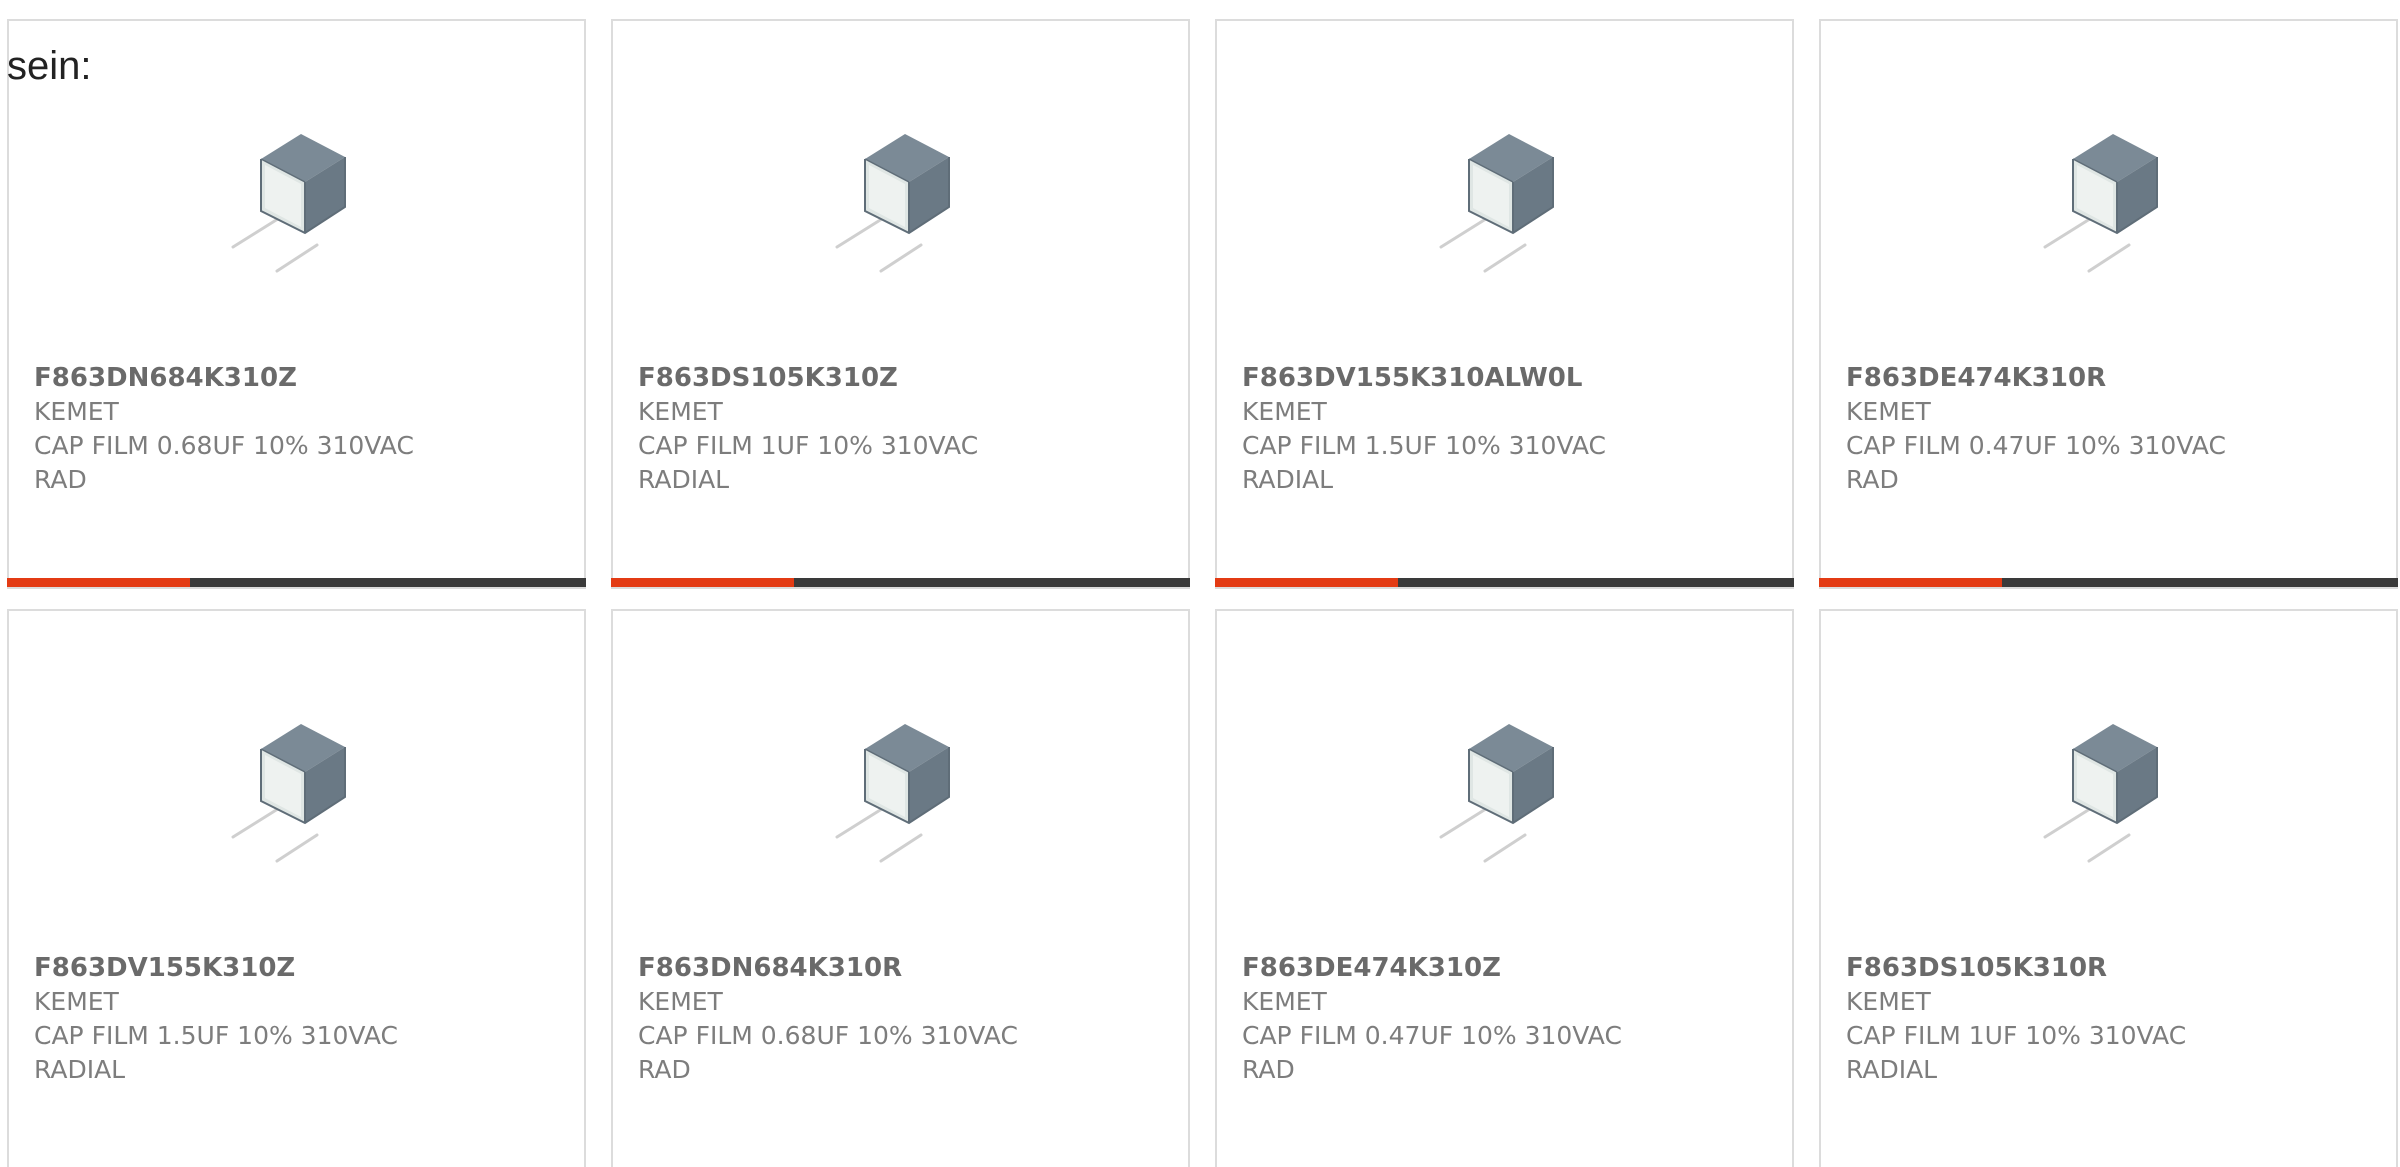 The height and width of the screenshot is (1167, 2400). I want to click on part-number: F863DE474K310R, so click(2106, 378).